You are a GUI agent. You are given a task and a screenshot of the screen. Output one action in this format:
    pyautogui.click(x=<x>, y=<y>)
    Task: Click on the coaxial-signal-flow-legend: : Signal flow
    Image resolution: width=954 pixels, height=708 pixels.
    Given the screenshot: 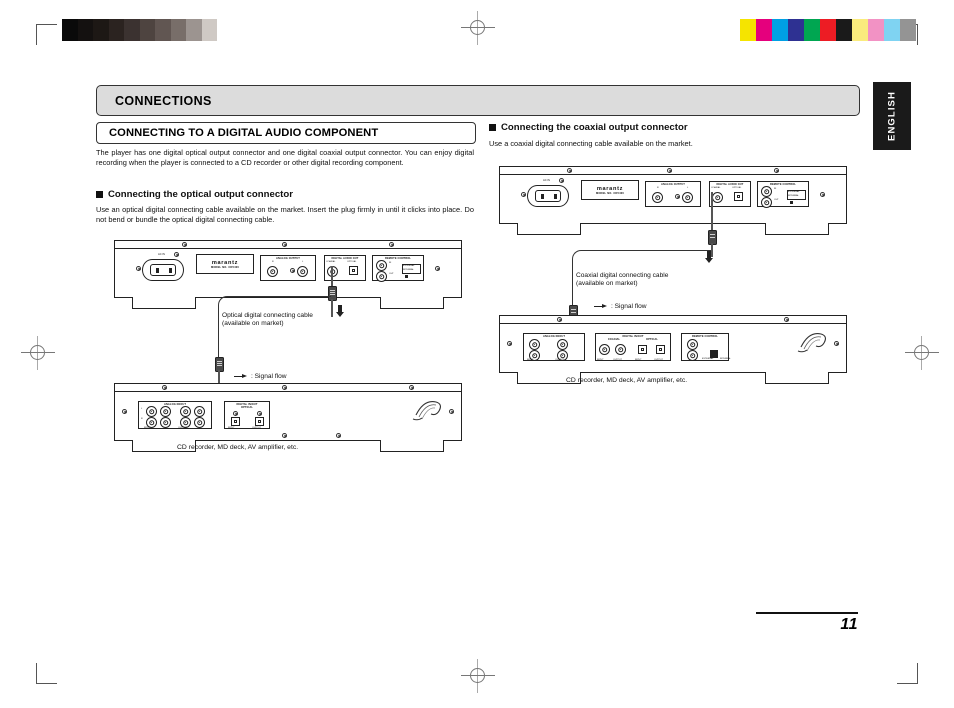 What is the action you would take?
    pyautogui.click(x=620, y=306)
    